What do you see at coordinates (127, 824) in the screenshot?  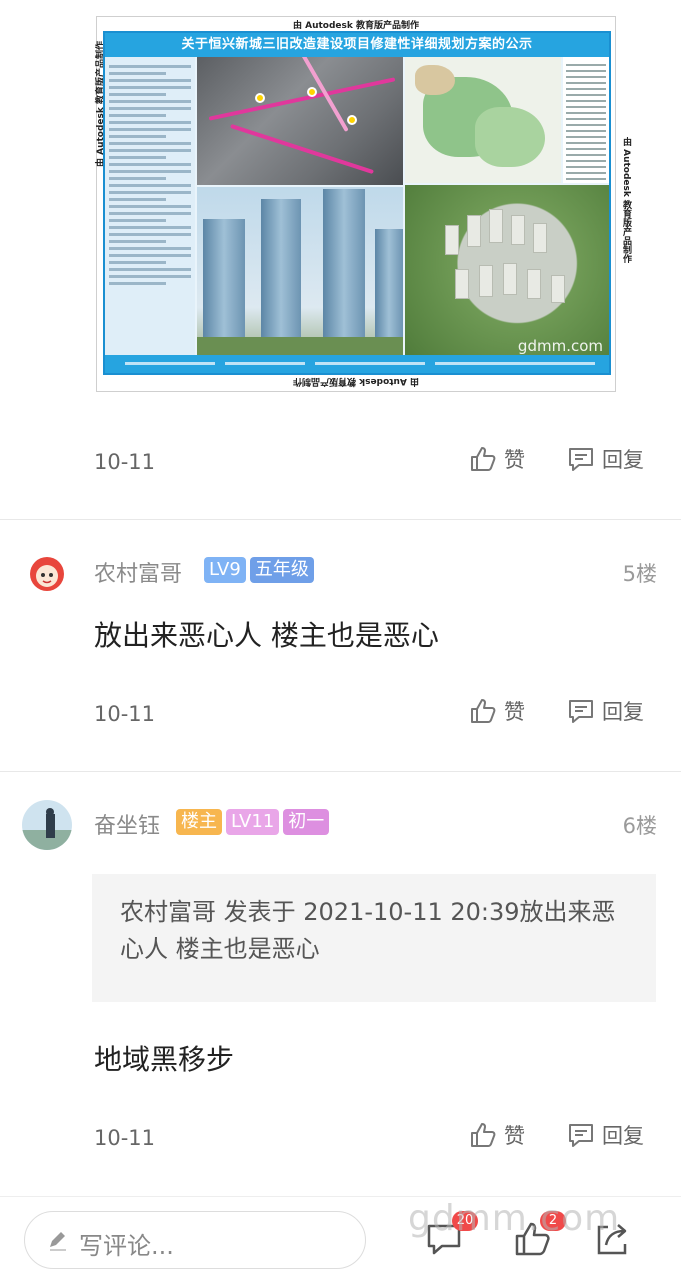 I see `username: 奋坐钰` at bounding box center [127, 824].